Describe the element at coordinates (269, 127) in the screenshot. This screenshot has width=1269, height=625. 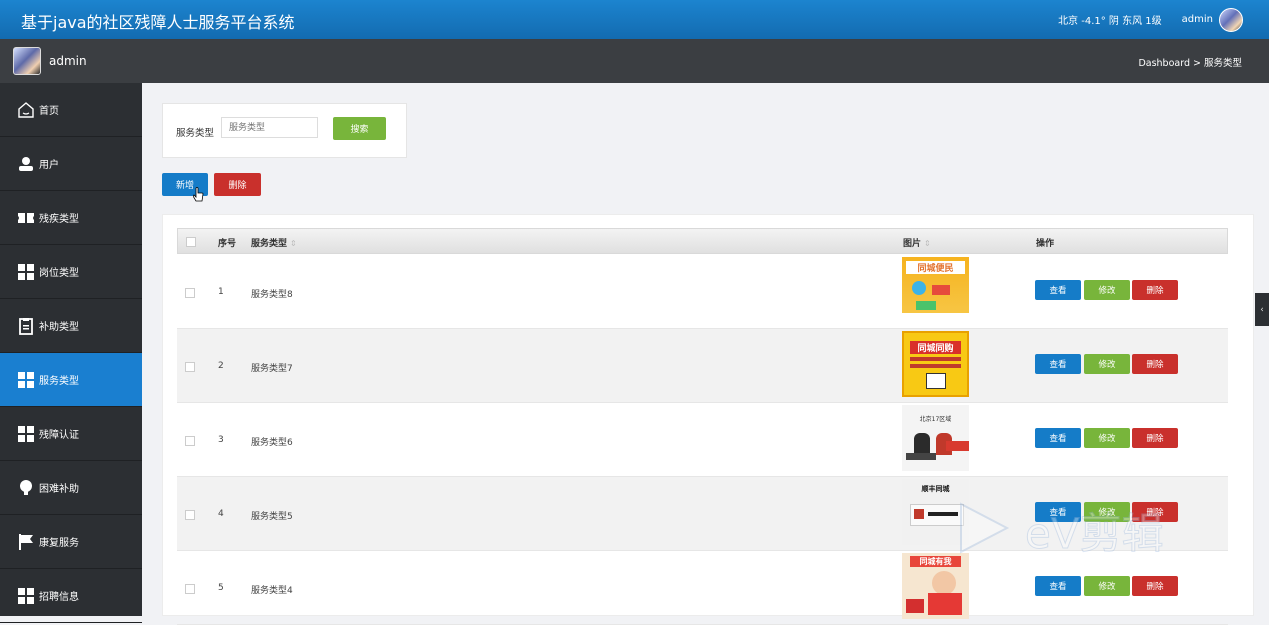
I see `search-input` at that location.